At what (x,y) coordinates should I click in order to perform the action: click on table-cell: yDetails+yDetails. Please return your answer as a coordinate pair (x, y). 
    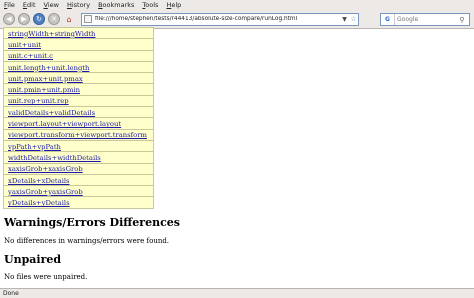
    Looking at the image, I should click on (78, 202).